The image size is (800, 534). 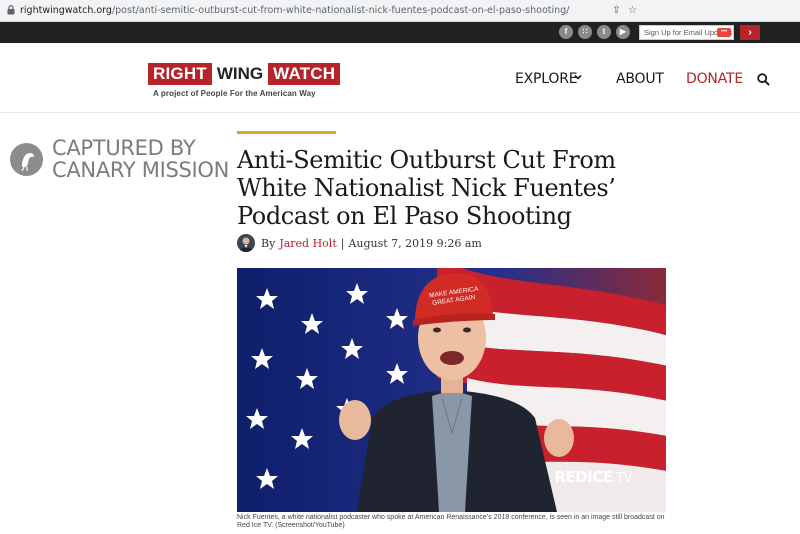 What do you see at coordinates (307, 243) in the screenshot?
I see `author-link: Jared Holt` at bounding box center [307, 243].